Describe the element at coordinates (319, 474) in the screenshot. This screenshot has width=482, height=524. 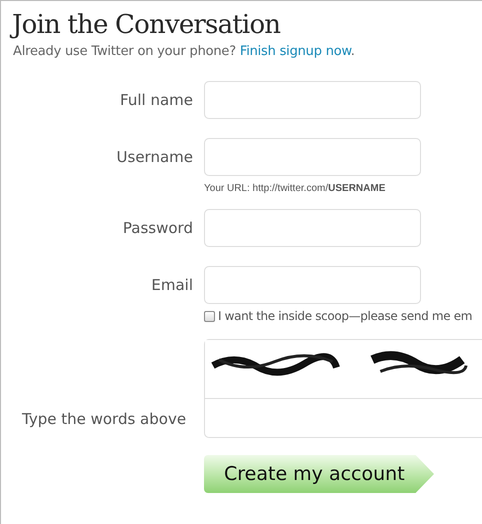
I see `create-account-button: Create my account` at that location.